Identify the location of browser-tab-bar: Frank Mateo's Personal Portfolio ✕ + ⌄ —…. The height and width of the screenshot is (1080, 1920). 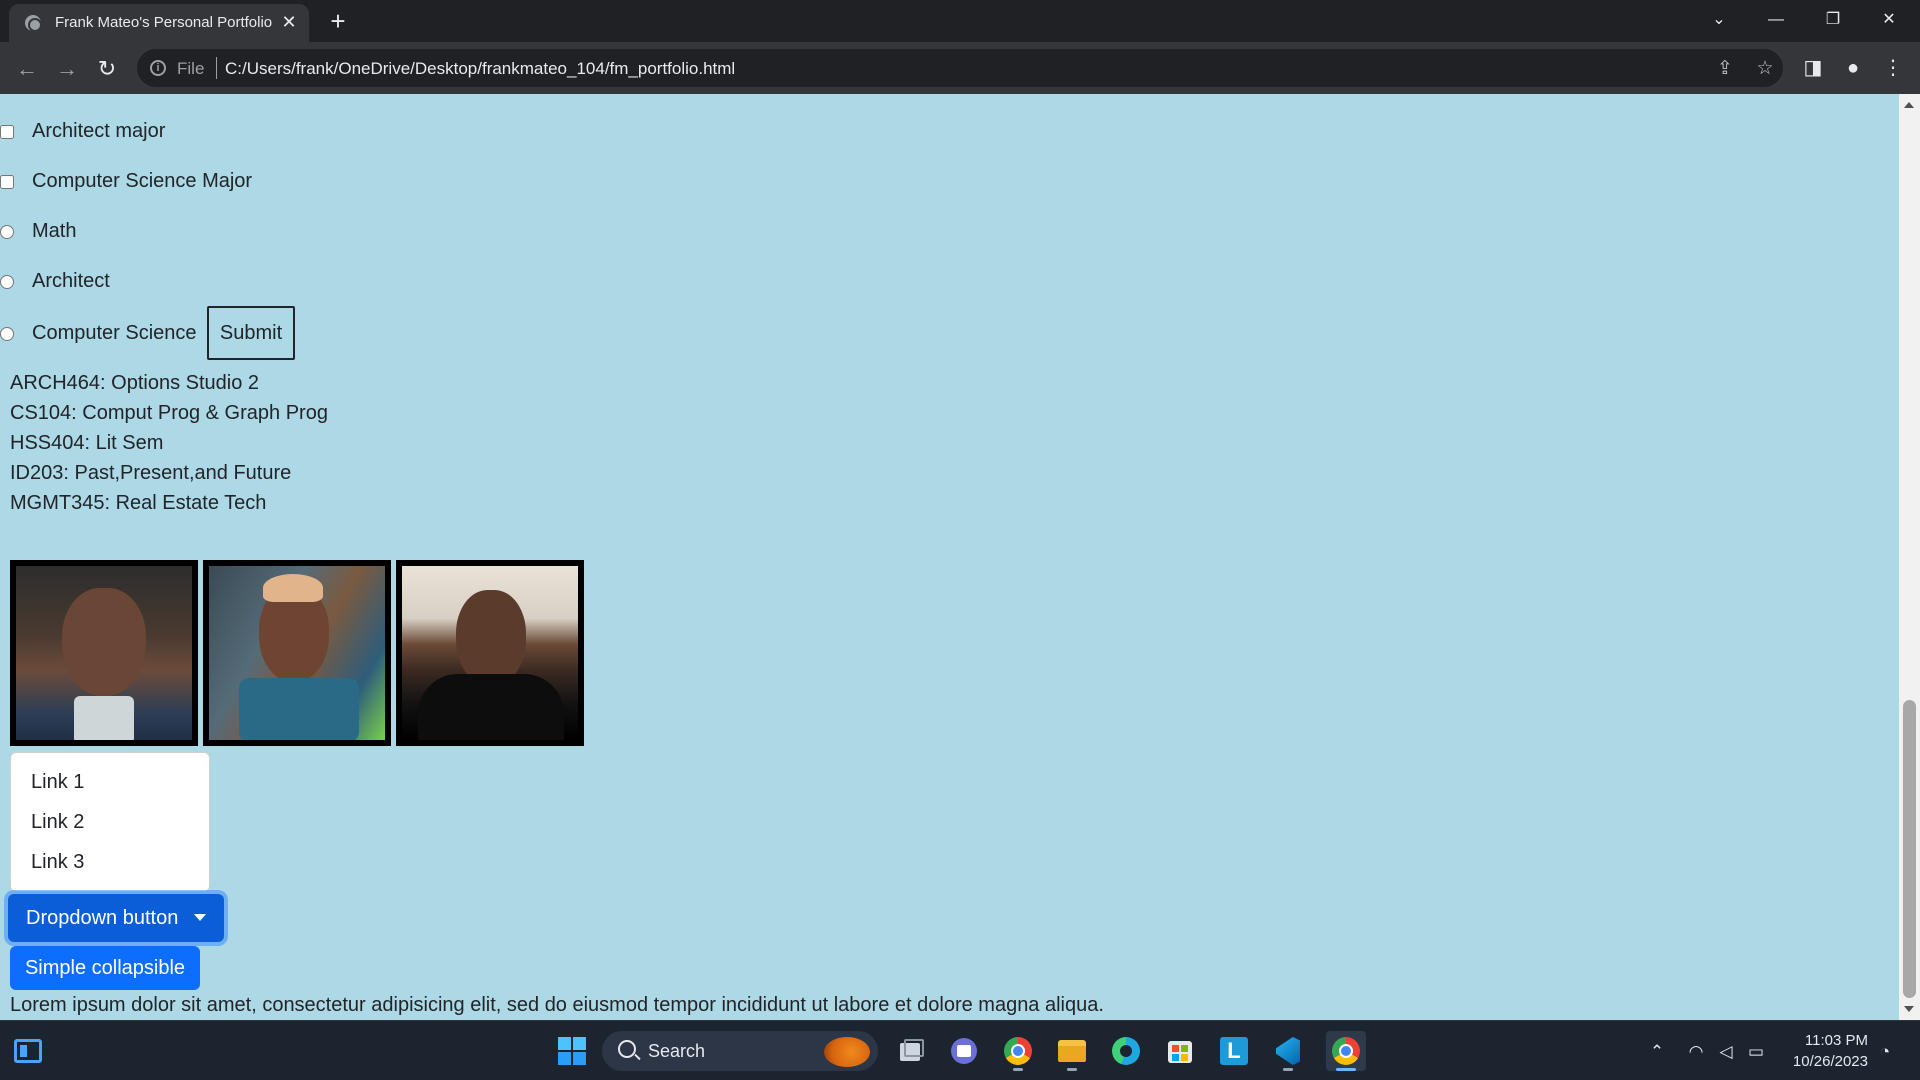
(960, 21).